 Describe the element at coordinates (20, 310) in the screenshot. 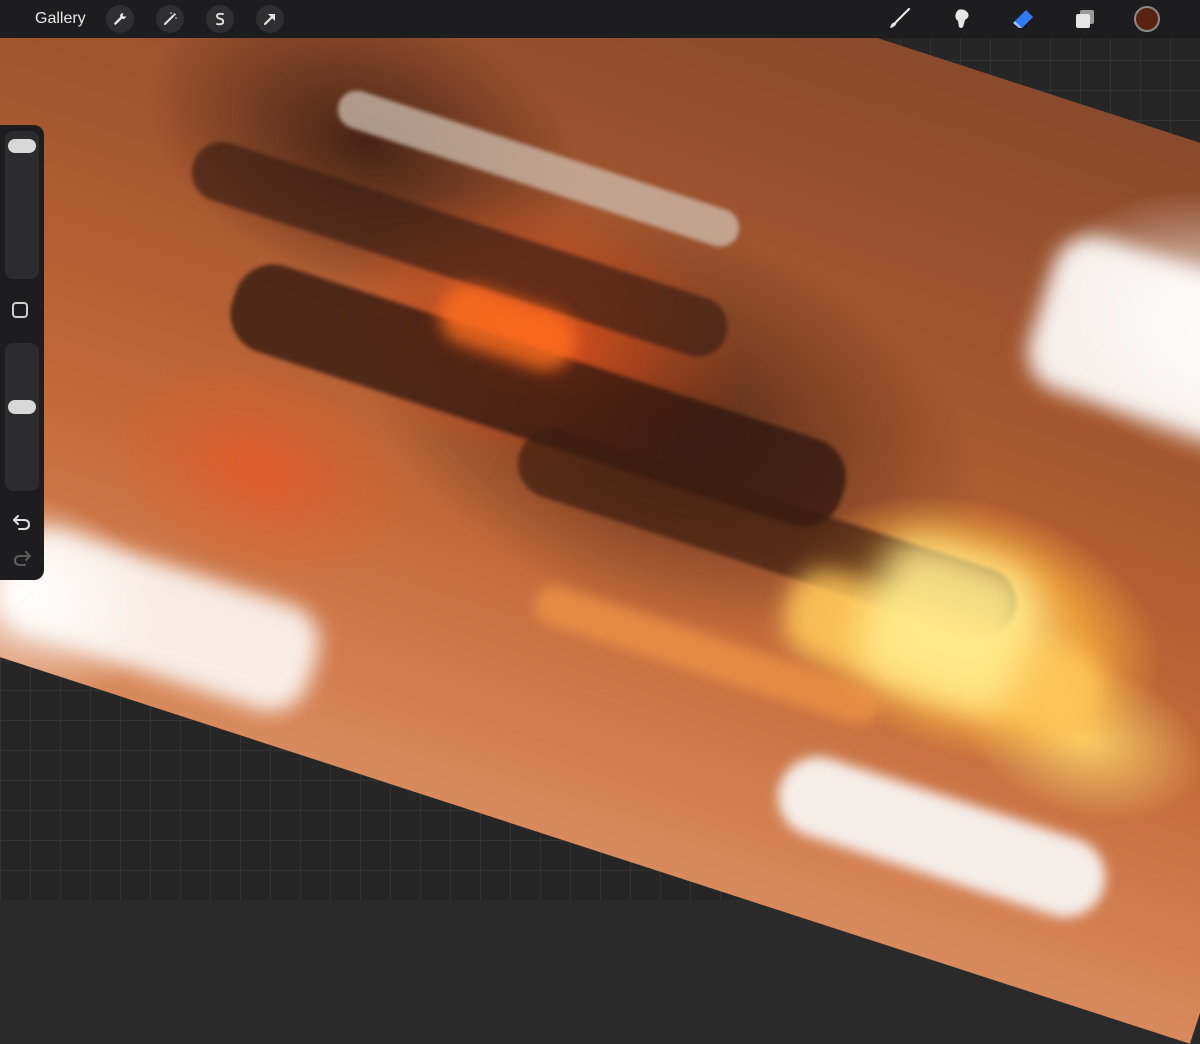

I see `modify-button` at that location.